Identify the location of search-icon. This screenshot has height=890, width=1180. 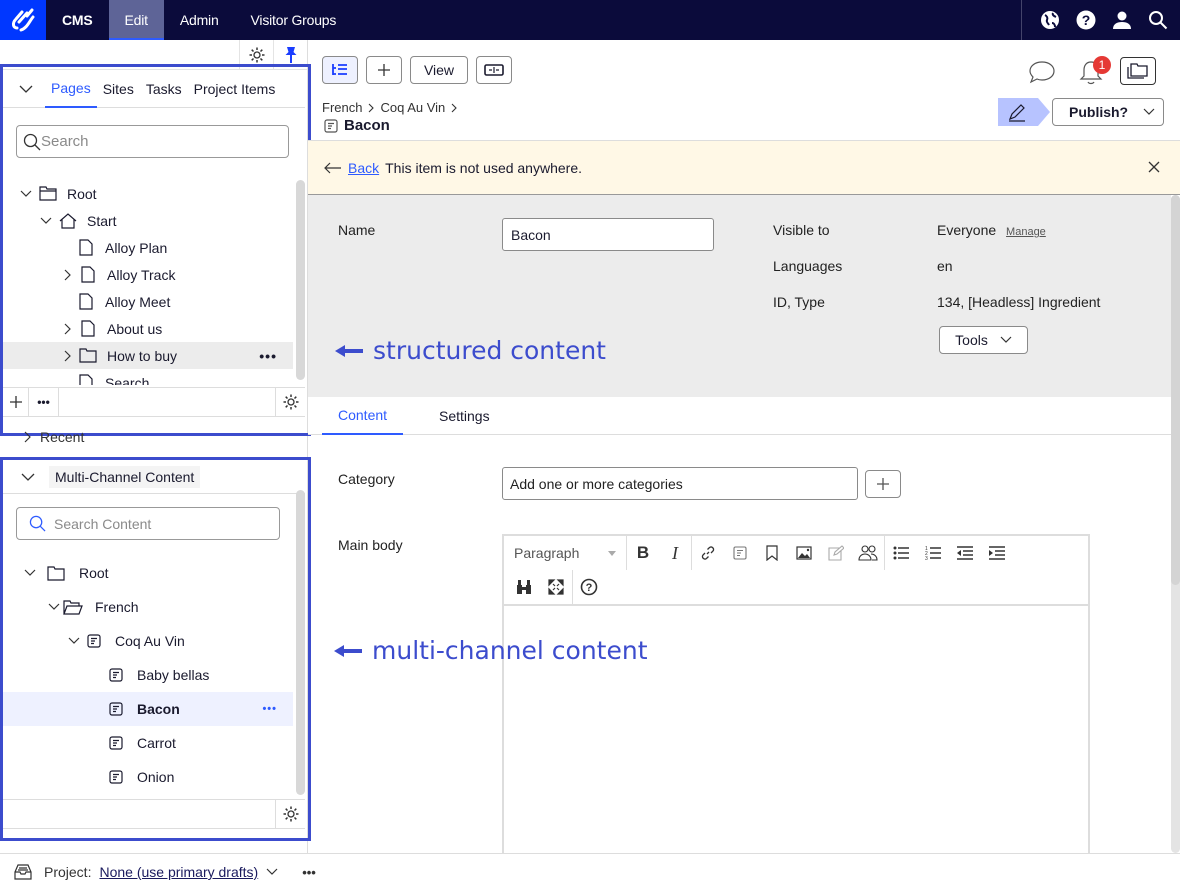
(1158, 20).